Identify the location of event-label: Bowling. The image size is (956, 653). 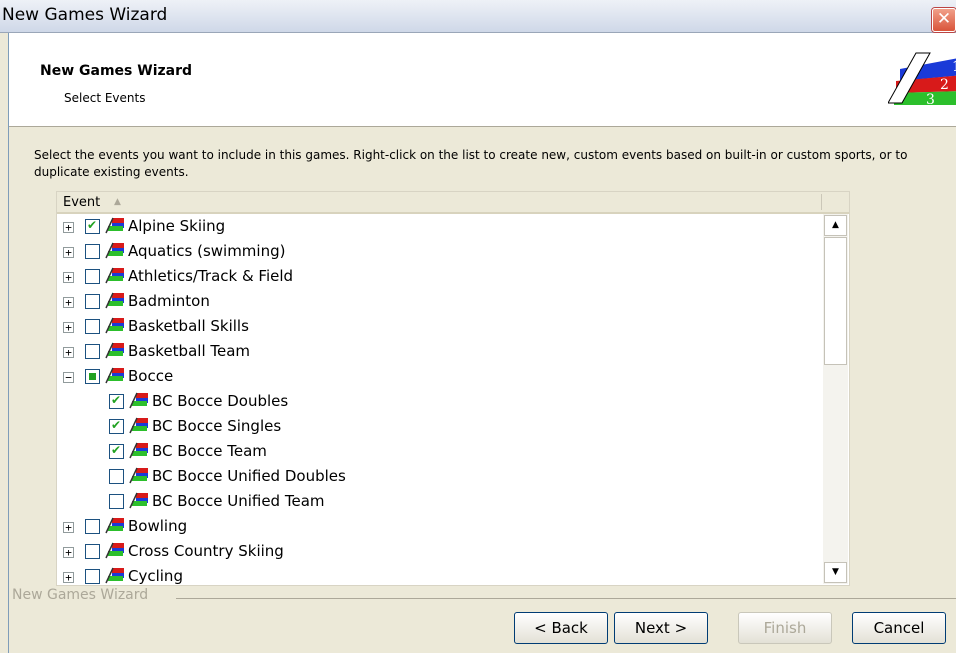
(158, 526).